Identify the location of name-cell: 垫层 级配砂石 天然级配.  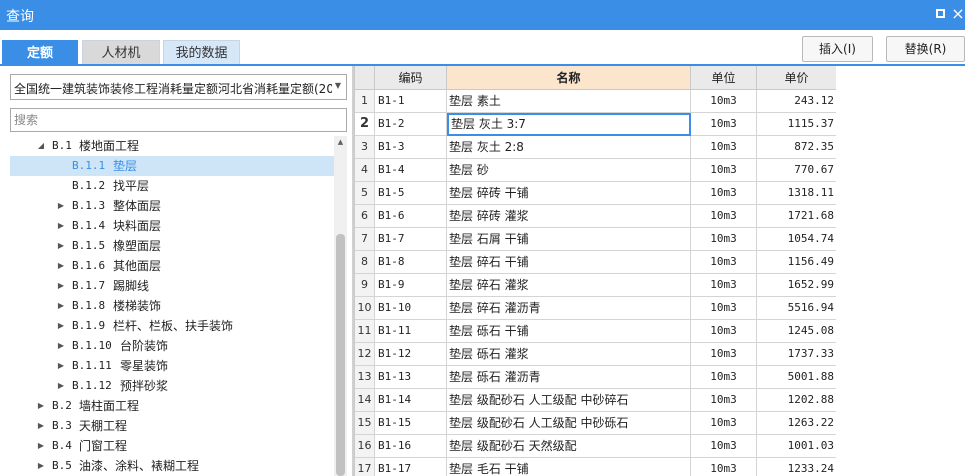
(569, 446).